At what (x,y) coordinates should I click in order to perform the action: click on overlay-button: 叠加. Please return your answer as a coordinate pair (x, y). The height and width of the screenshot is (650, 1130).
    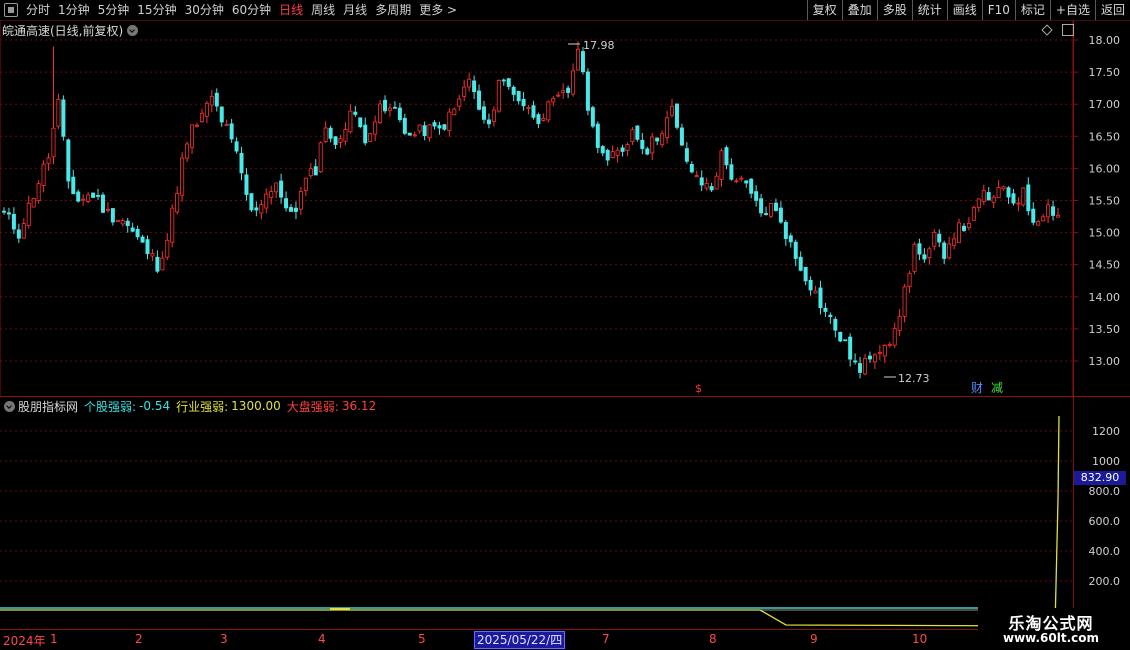
    Looking at the image, I should click on (859, 10).